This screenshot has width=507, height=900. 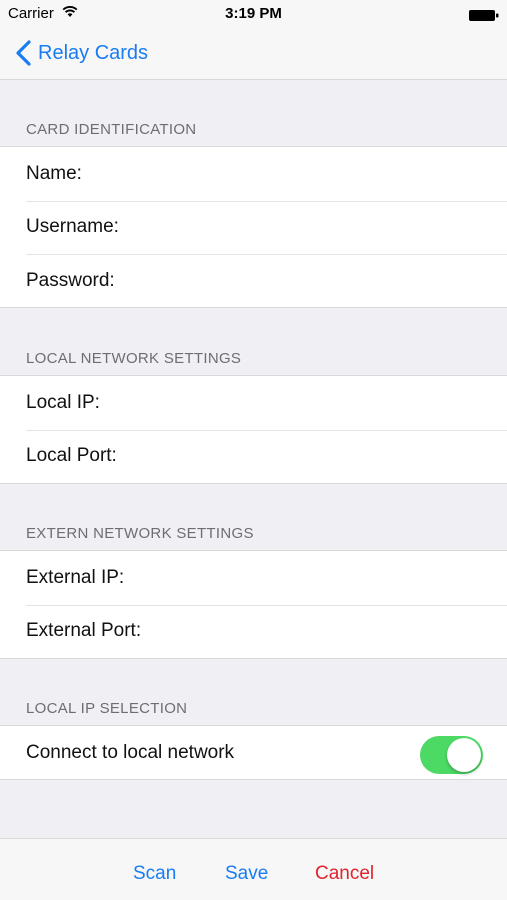 I want to click on toggle-knob, so click(x=464, y=755).